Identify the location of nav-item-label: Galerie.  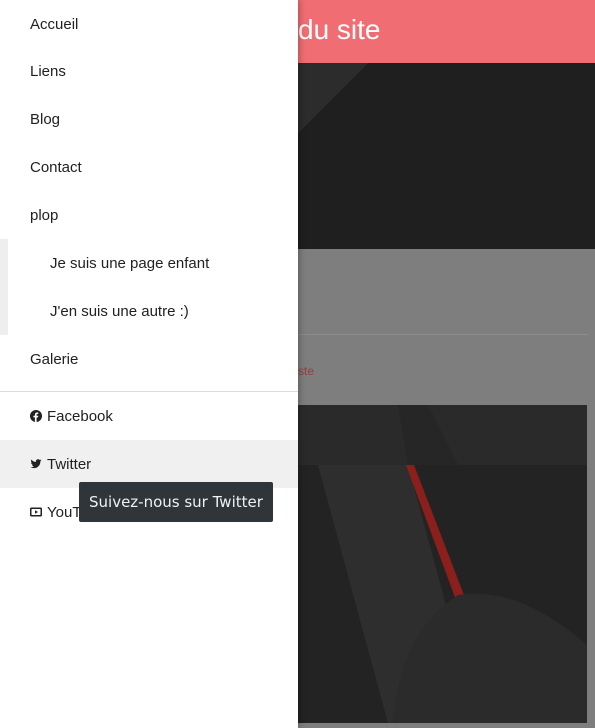
(54, 359).